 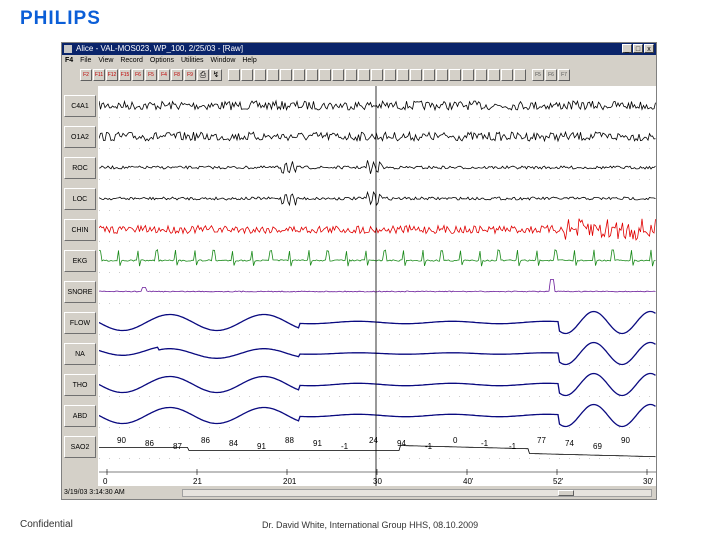 What do you see at coordinates (162, 60) in the screenshot?
I see `menu-options: Options` at bounding box center [162, 60].